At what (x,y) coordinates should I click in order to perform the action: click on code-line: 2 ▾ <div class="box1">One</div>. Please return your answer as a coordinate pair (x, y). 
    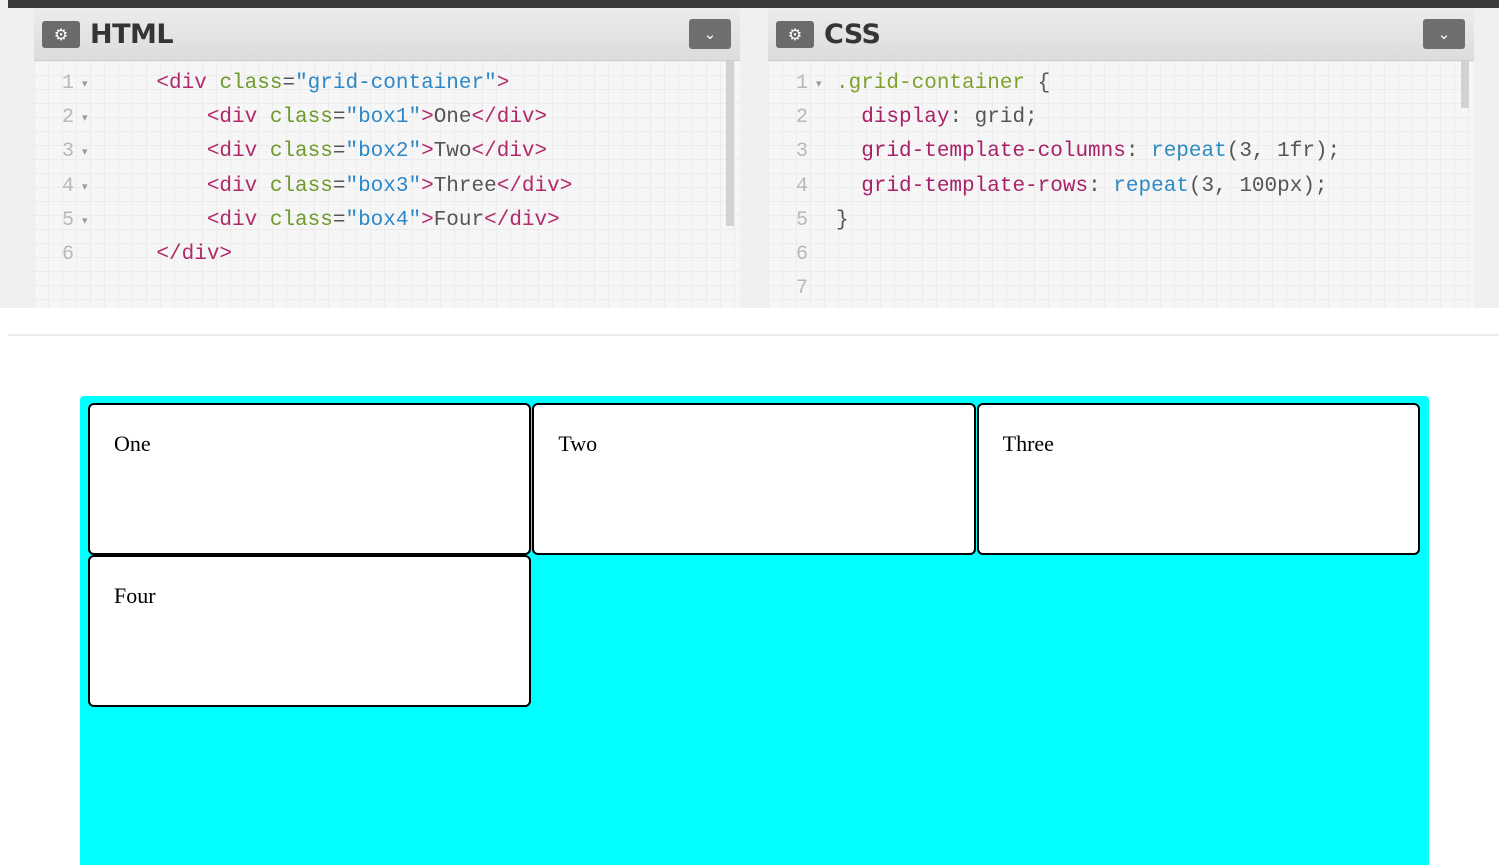
    Looking at the image, I should click on (387, 118).